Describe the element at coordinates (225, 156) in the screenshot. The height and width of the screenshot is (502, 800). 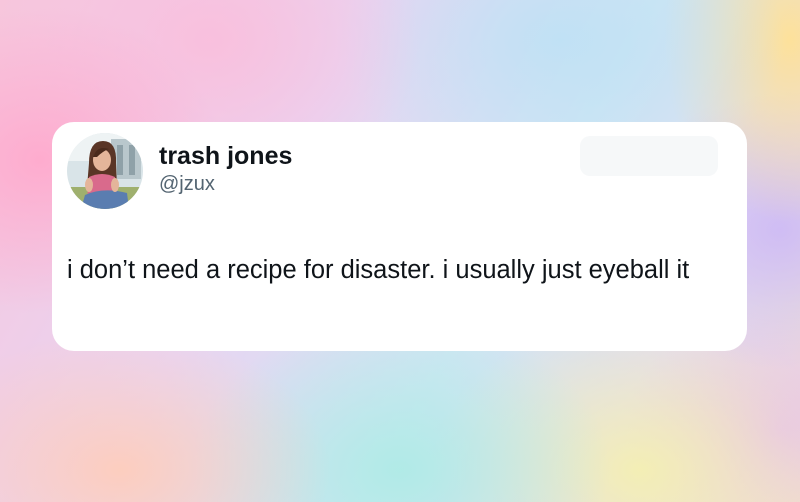
I see `author-name: trash jones` at that location.